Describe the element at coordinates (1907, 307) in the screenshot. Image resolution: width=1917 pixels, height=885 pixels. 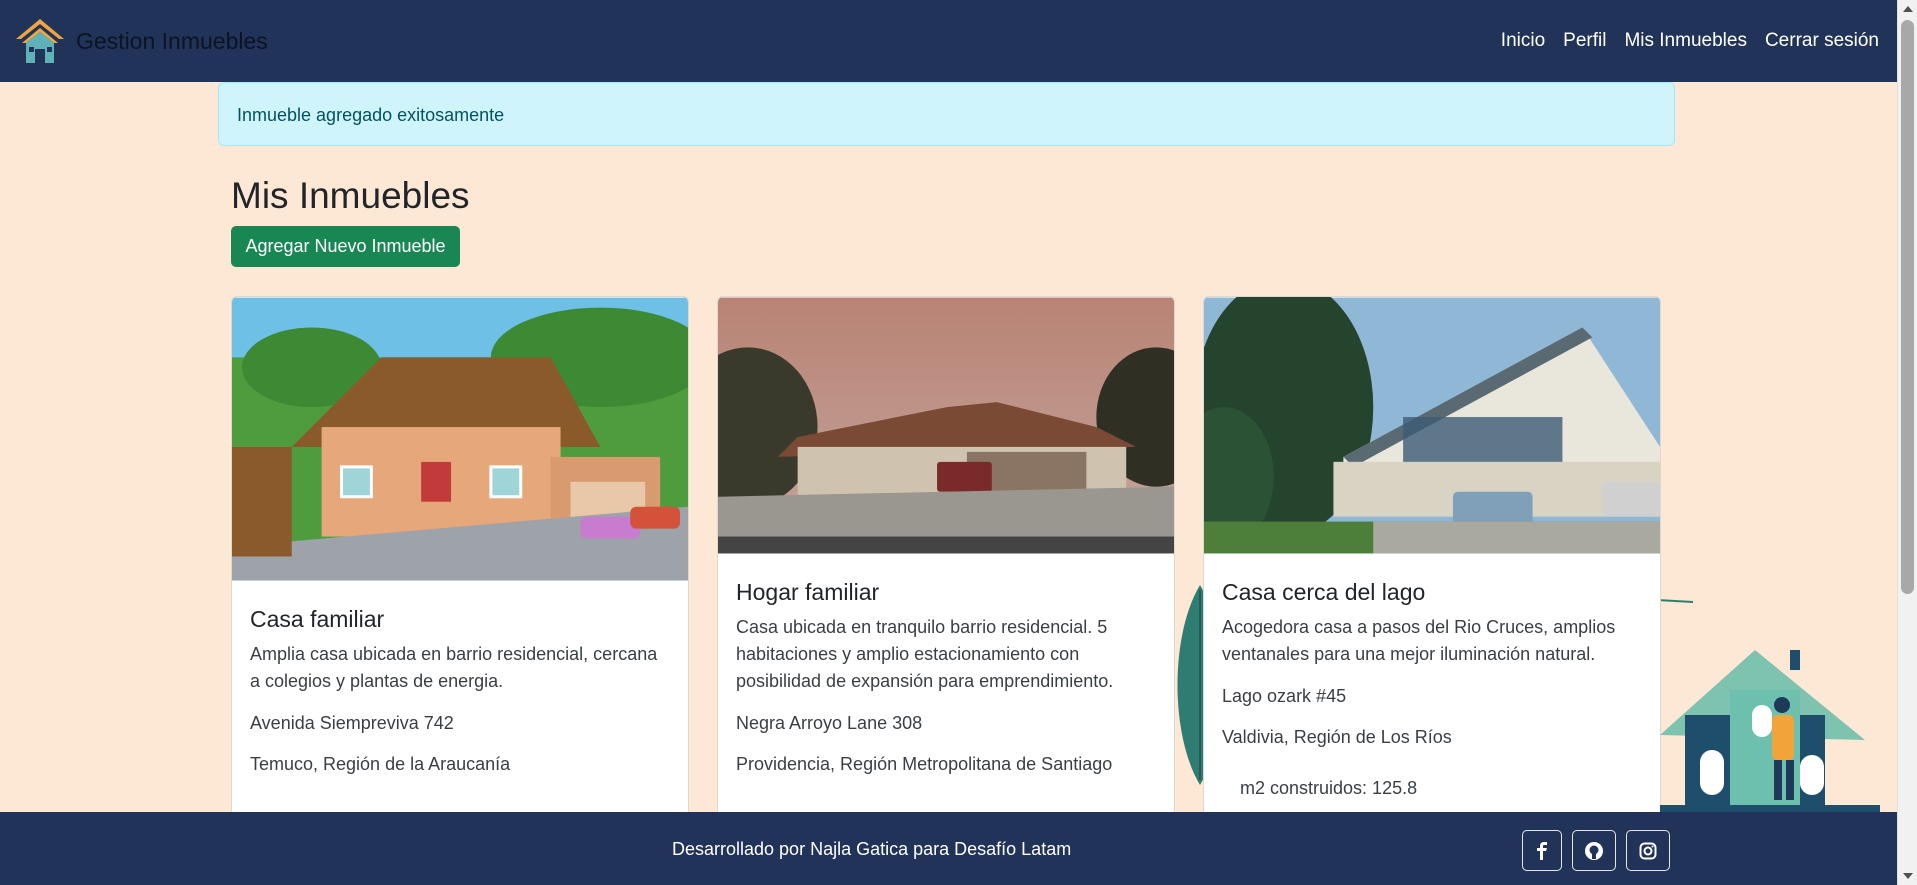
I see `scrollbar-thumb` at that location.